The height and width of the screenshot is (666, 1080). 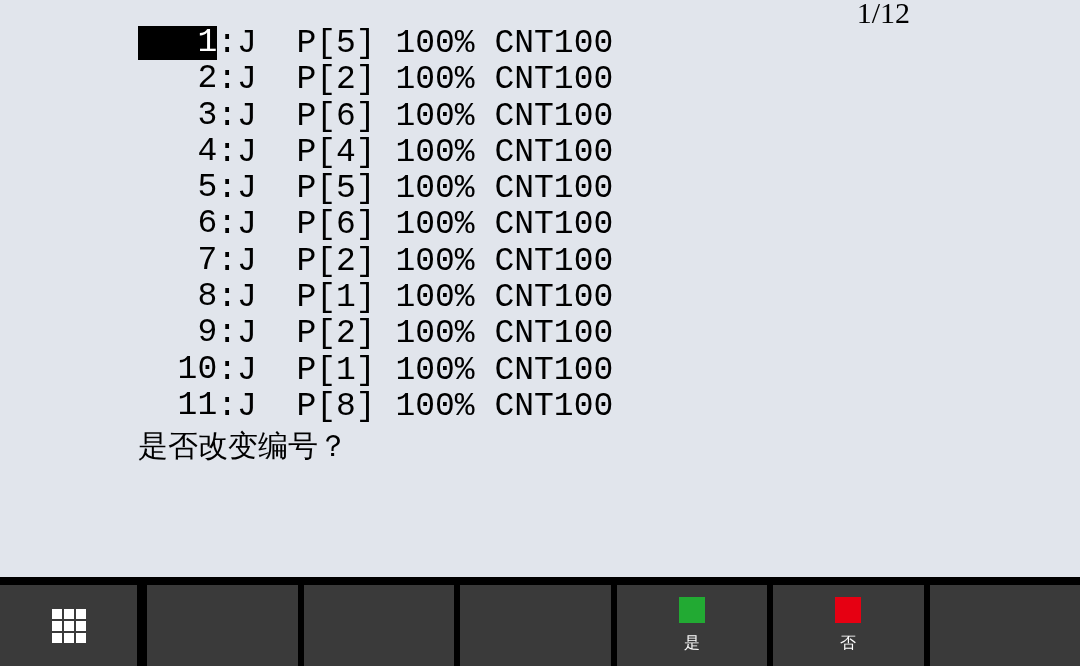 I want to click on line-number: 9, so click(x=178, y=333).